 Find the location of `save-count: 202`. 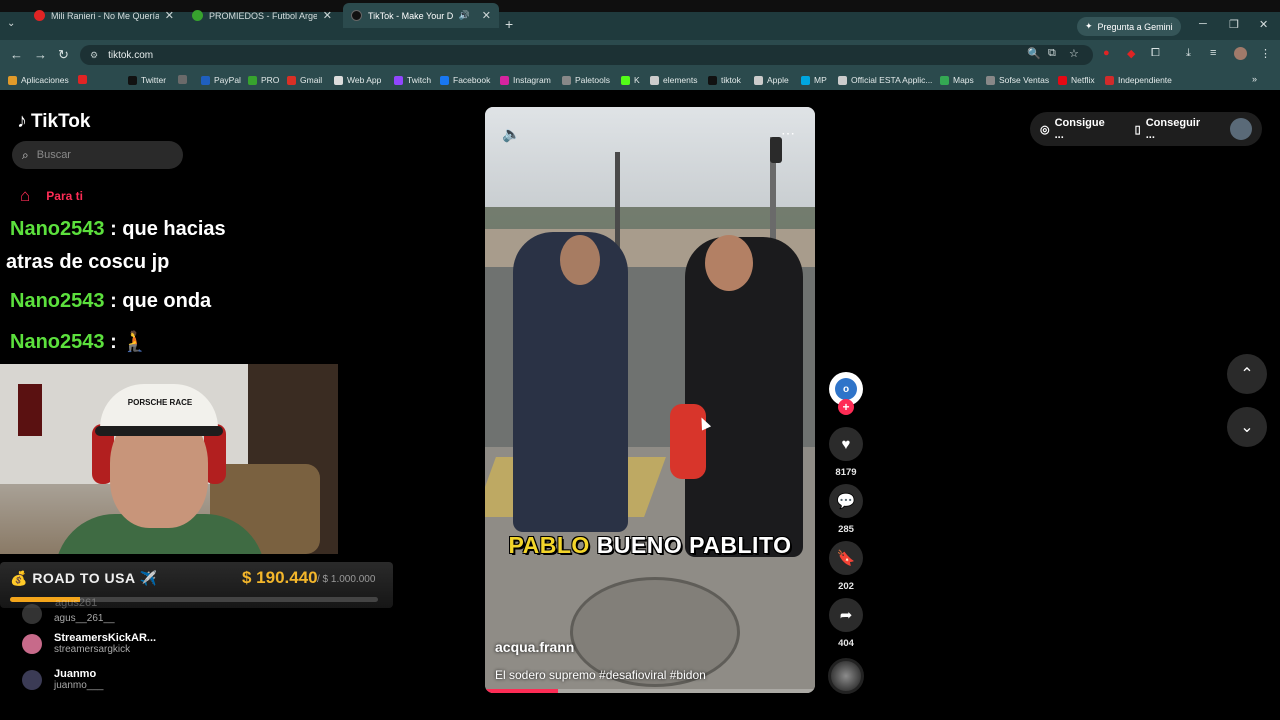

save-count: 202 is located at coordinates (846, 586).